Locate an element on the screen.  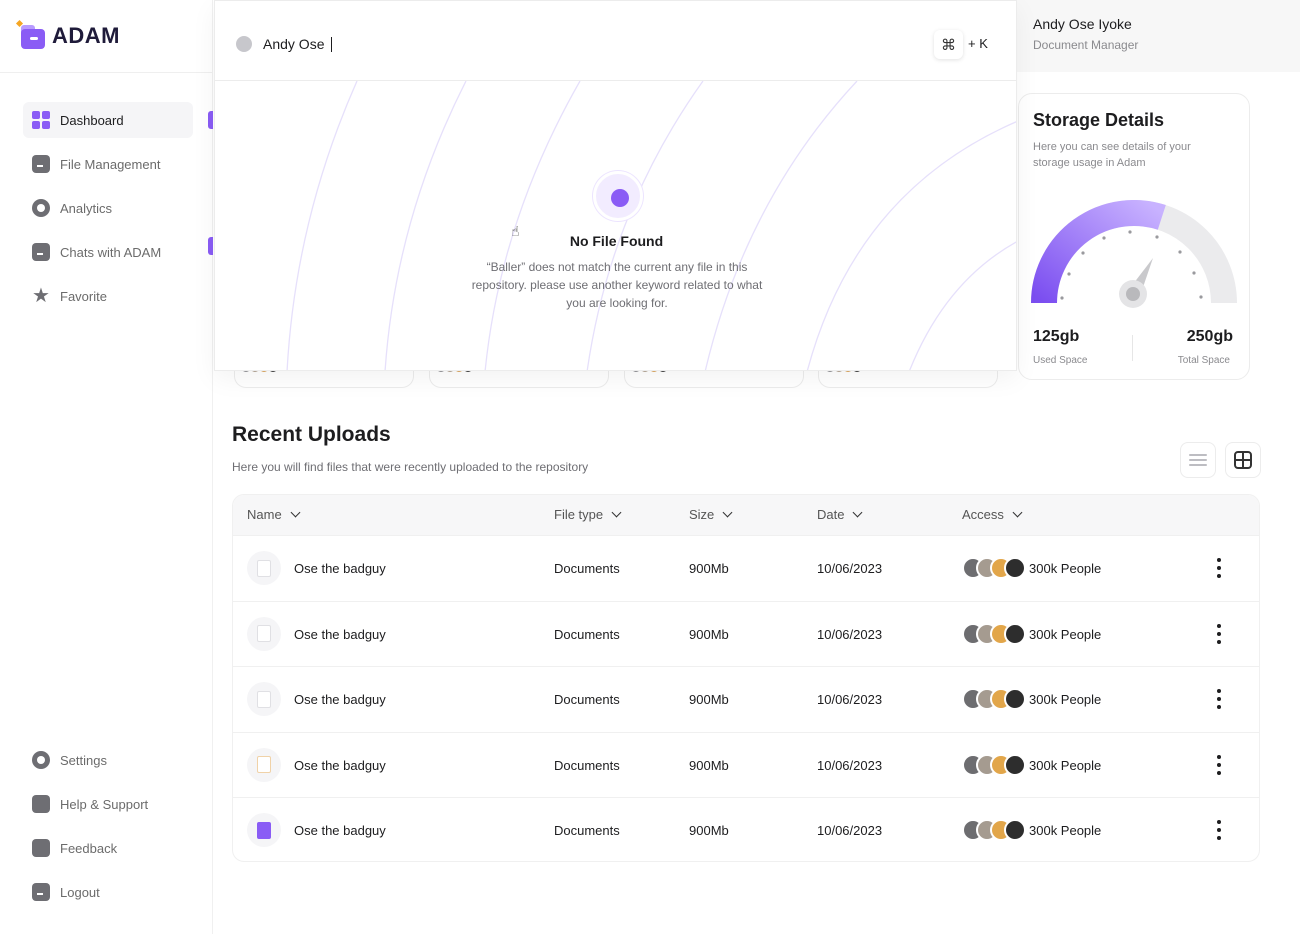
logout-icon is located at coordinates (41, 892).